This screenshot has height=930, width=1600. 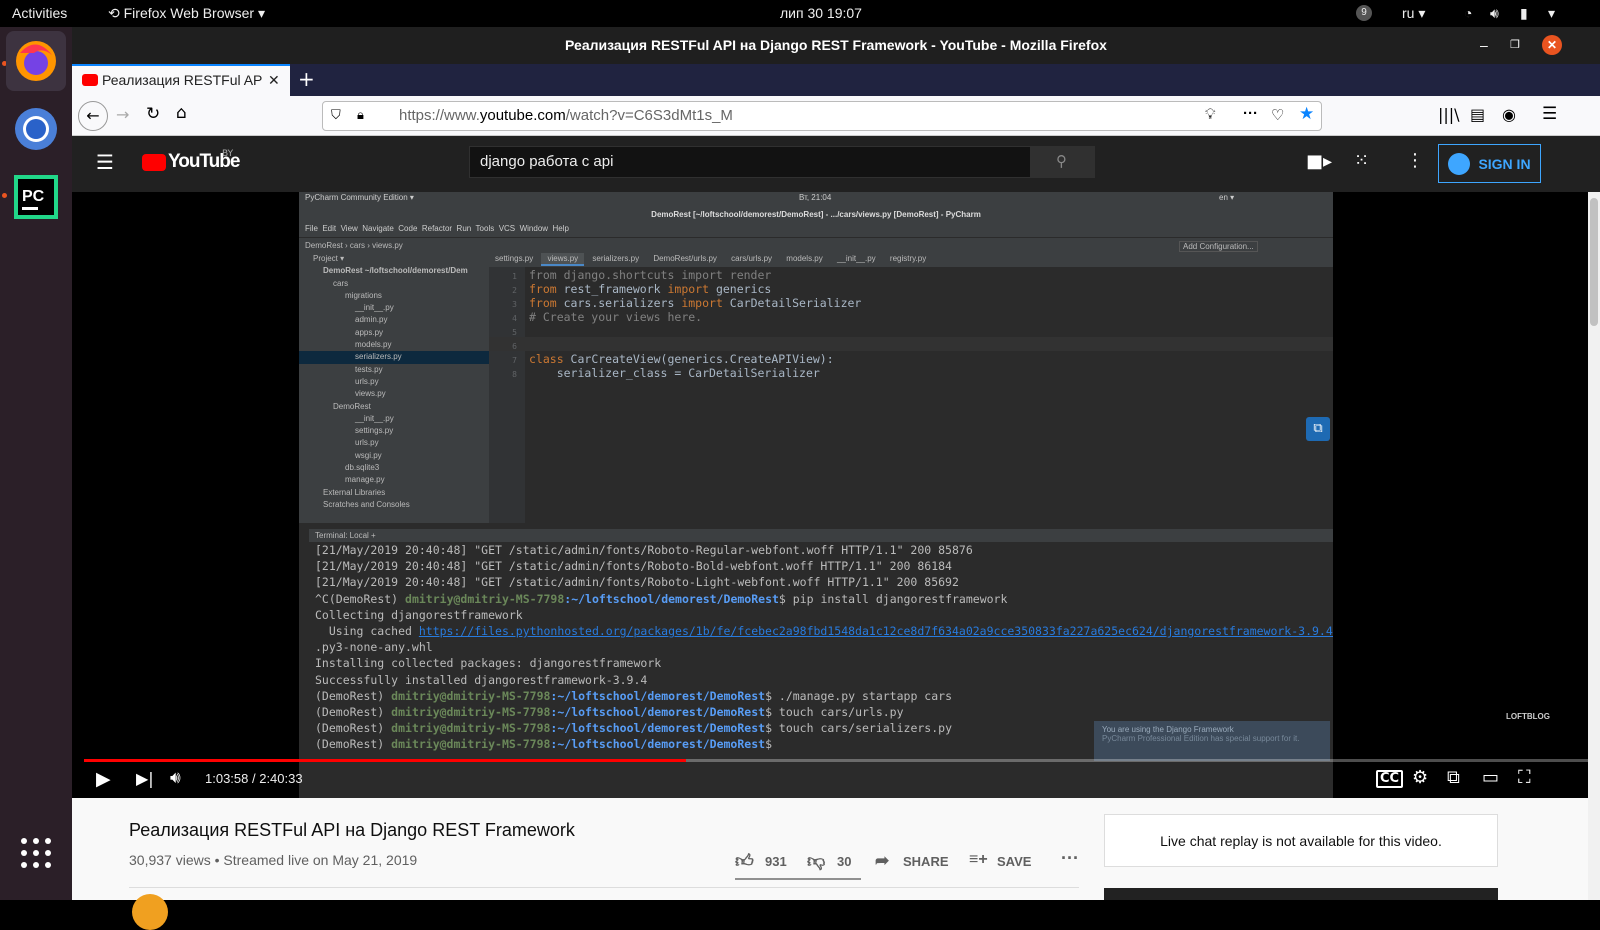 What do you see at coordinates (1449, 114) in the screenshot?
I see `library-icon: |||\` at bounding box center [1449, 114].